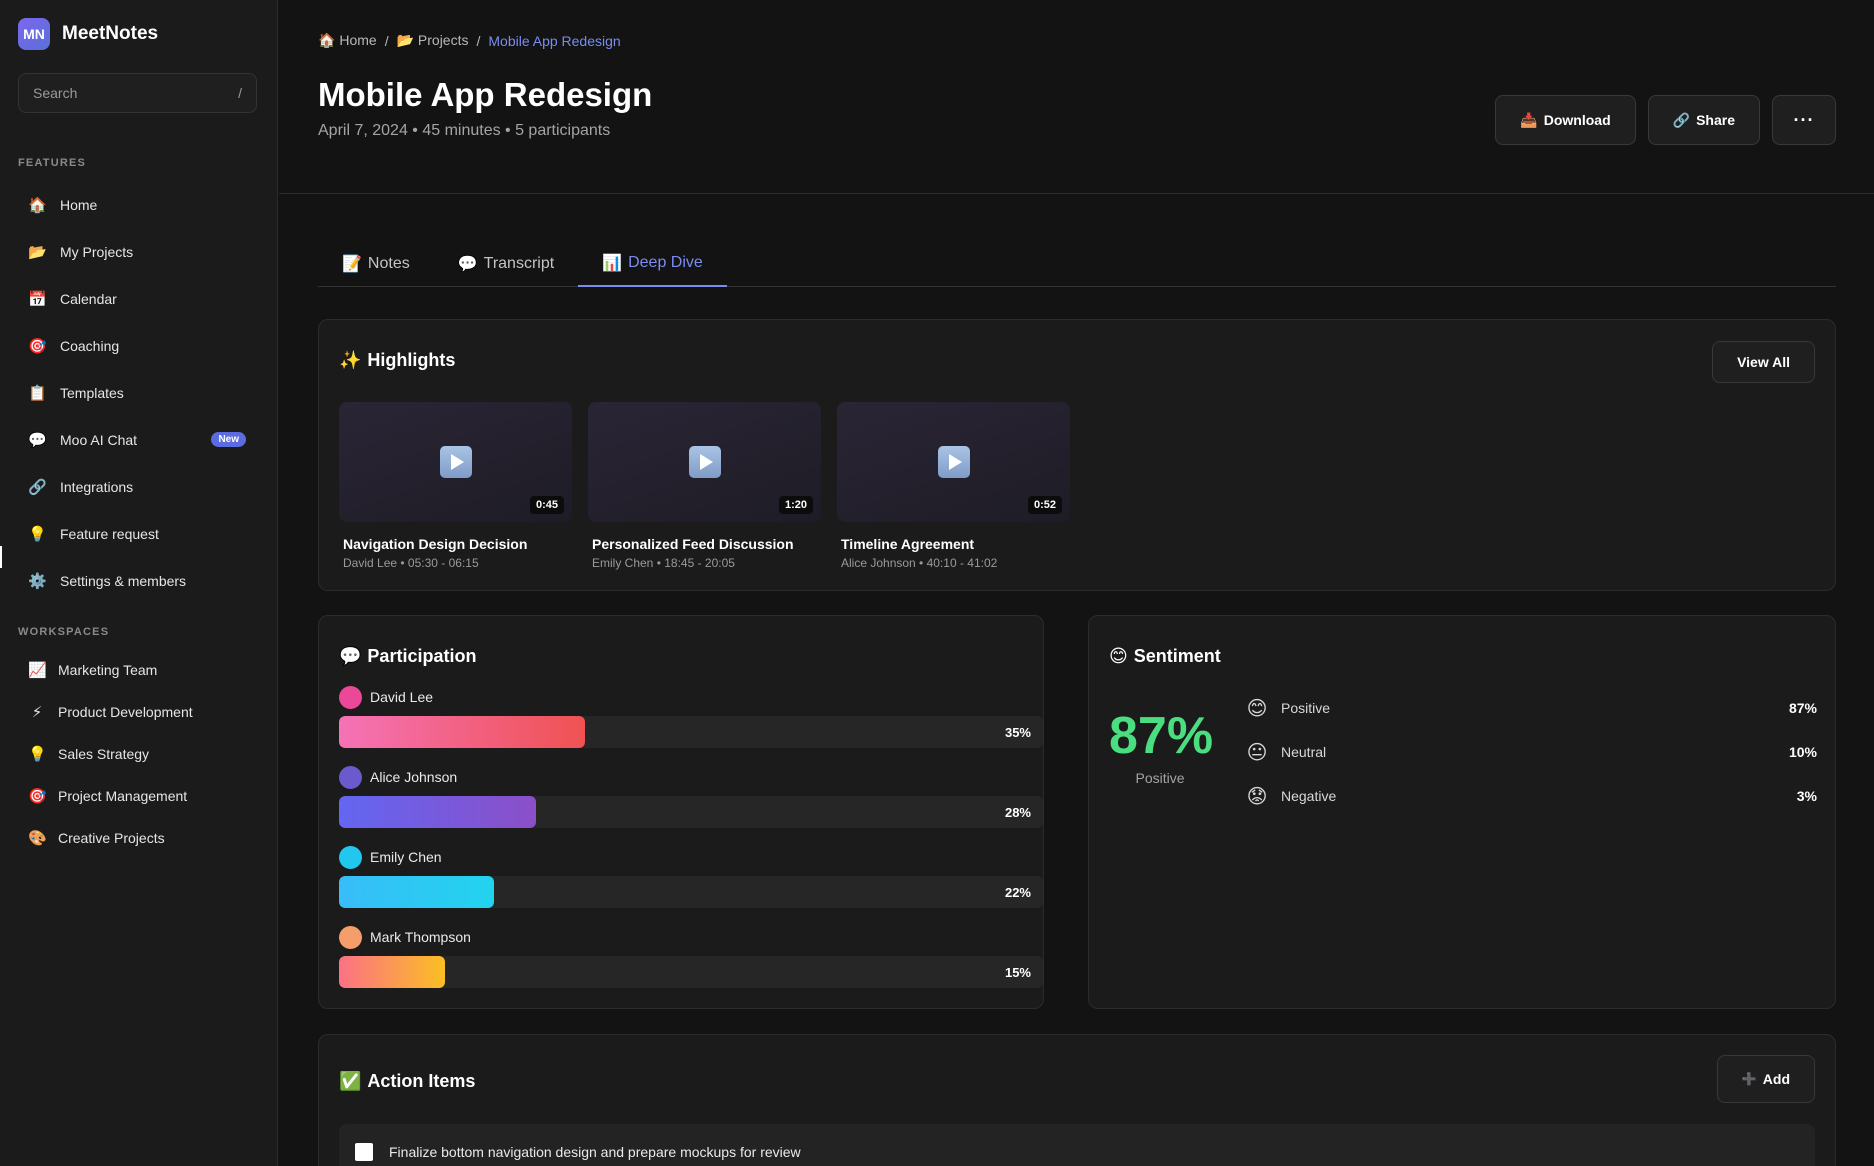  I want to click on download-button: 📥 Download, so click(1565, 120).